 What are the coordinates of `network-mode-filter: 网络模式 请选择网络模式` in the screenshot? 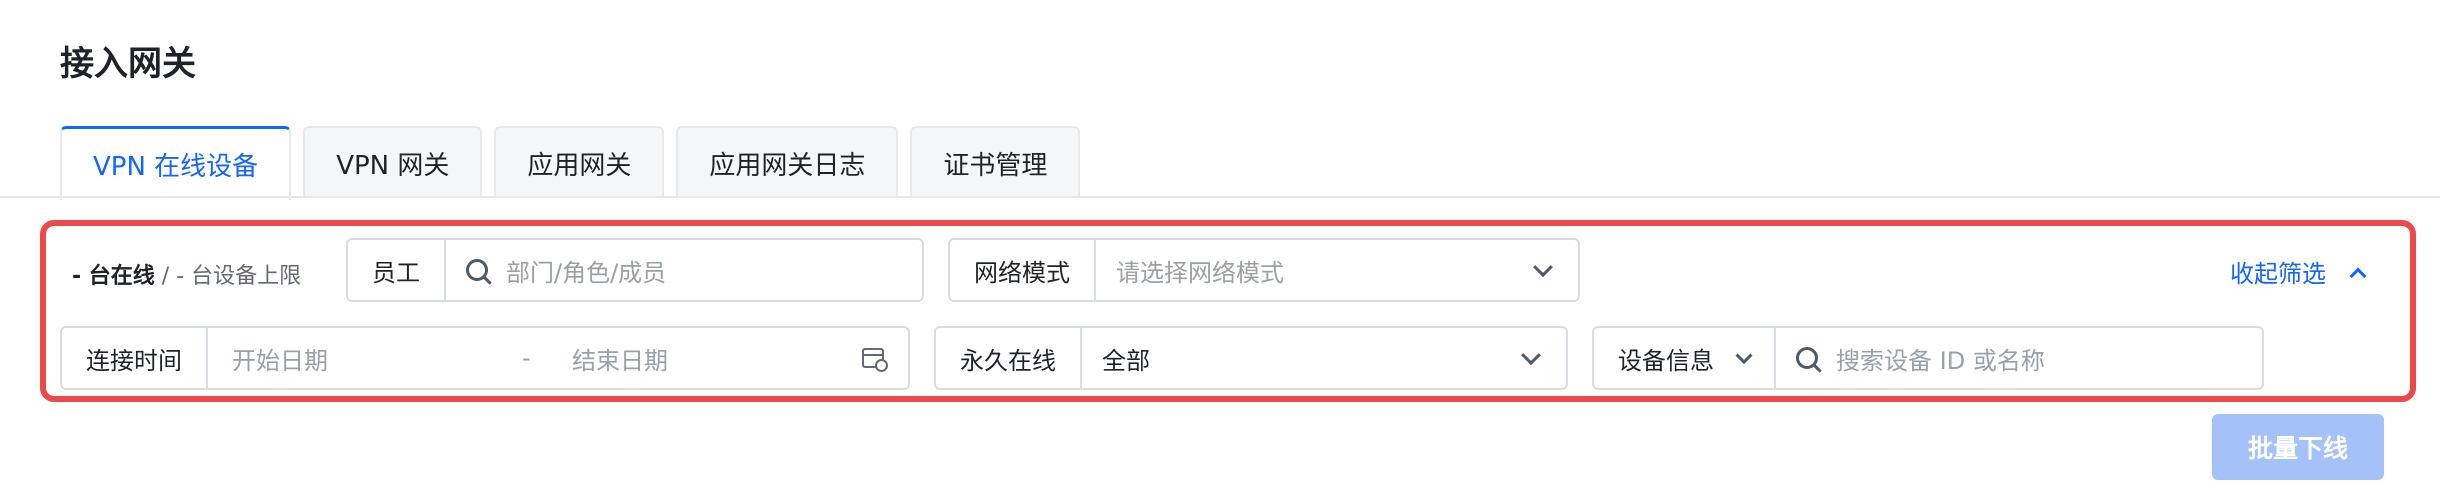 It's located at (1264, 270).